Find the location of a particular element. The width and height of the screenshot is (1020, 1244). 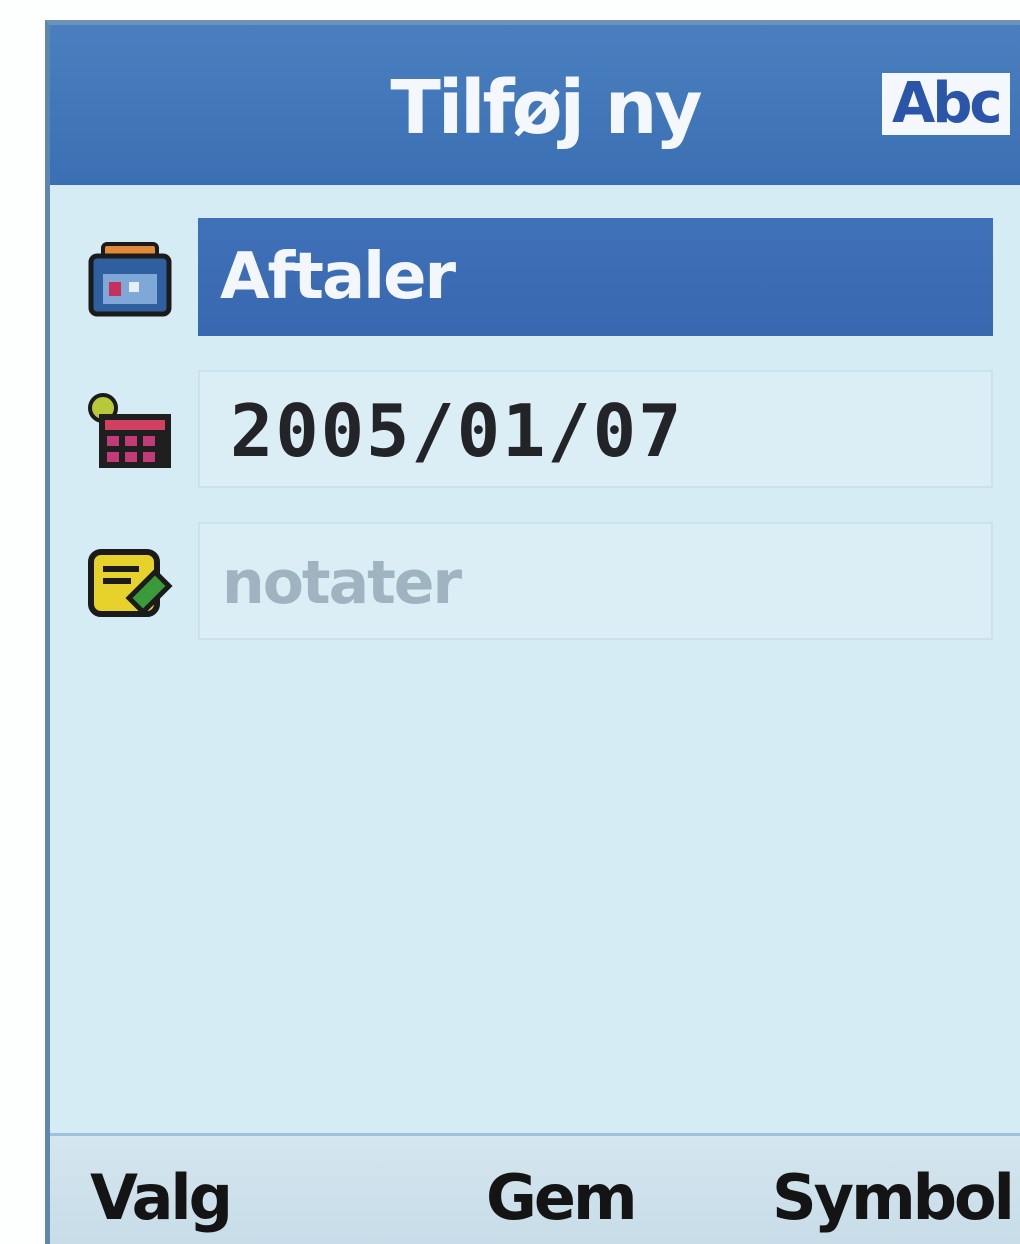

softkey-save: Gem is located at coordinates (562, 1198).